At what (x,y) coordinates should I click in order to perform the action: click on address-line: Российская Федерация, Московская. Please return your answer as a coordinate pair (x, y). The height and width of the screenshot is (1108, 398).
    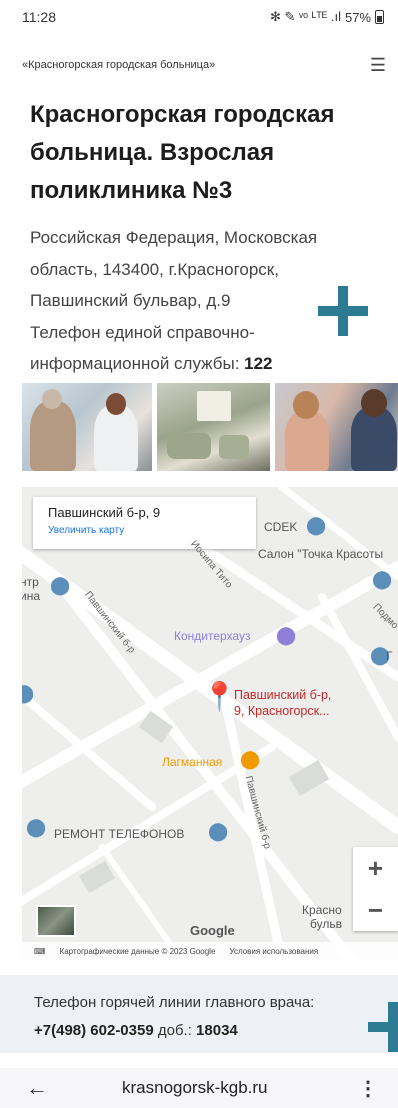
    Looking at the image, I should click on (174, 237).